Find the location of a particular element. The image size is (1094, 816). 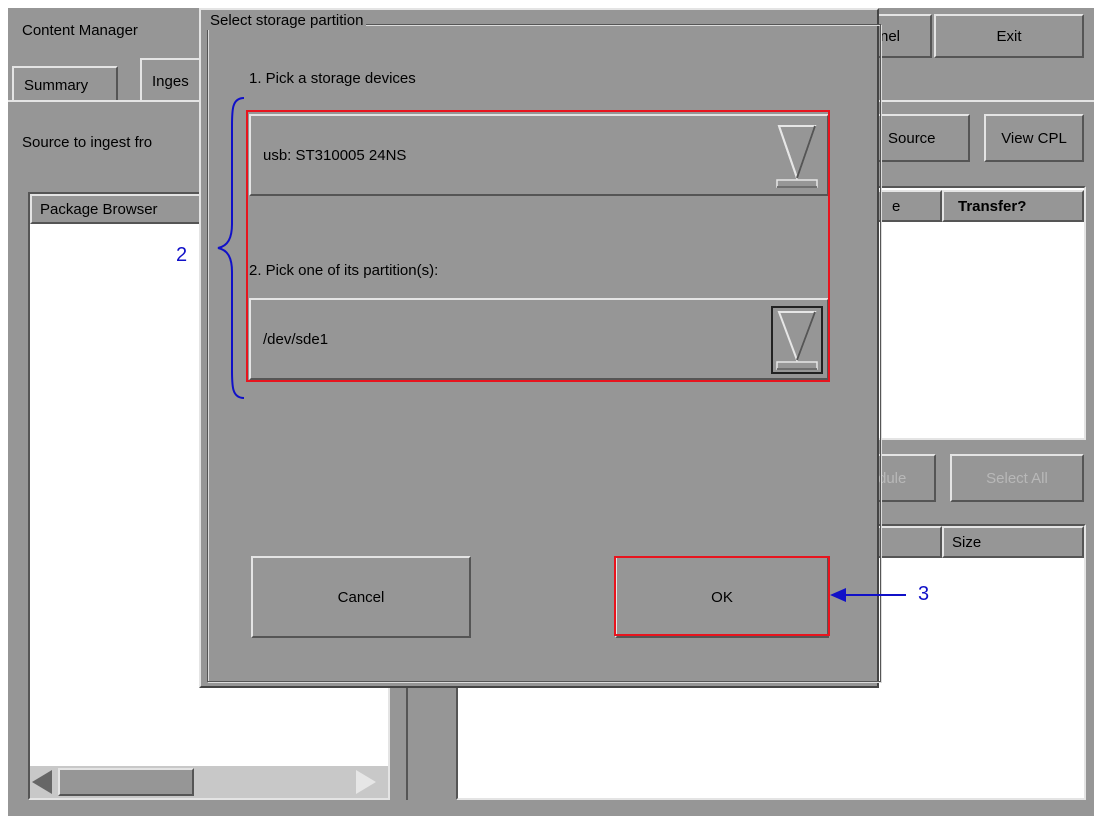

right-col-header-partial-label: e is located at coordinates (896, 206).